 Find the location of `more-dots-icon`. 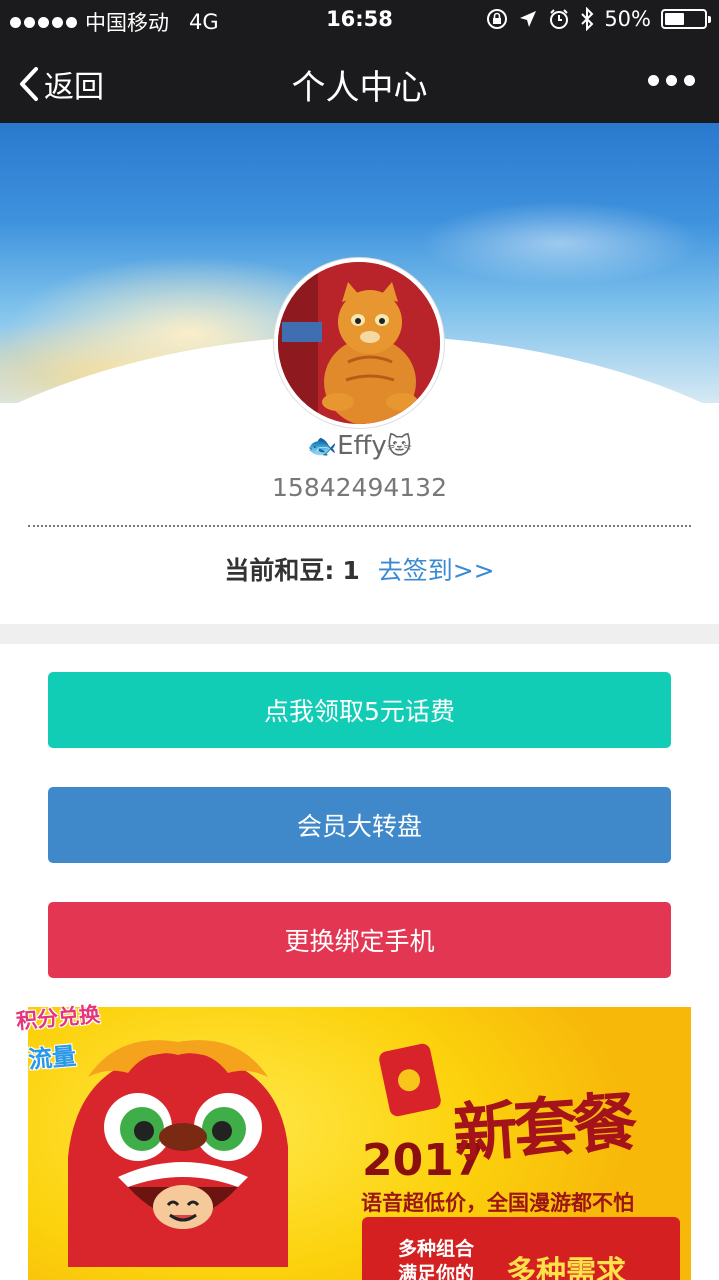

more-dots-icon is located at coordinates (671, 80).